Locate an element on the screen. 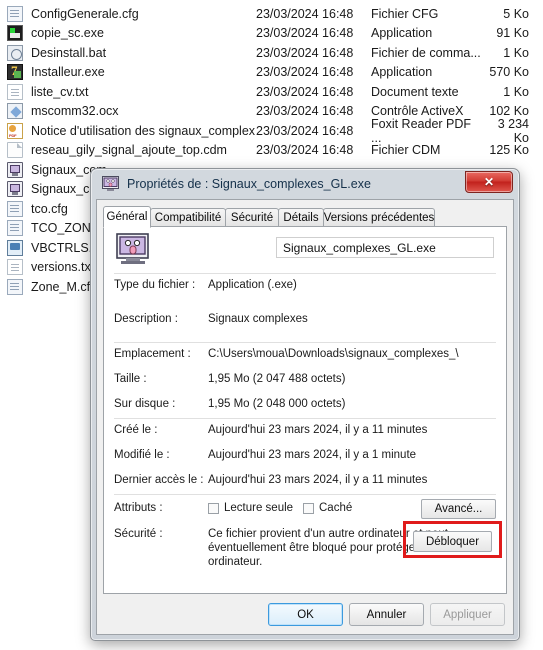  file-type-row: Description : Signaux complexes is located at coordinates (305, 325).